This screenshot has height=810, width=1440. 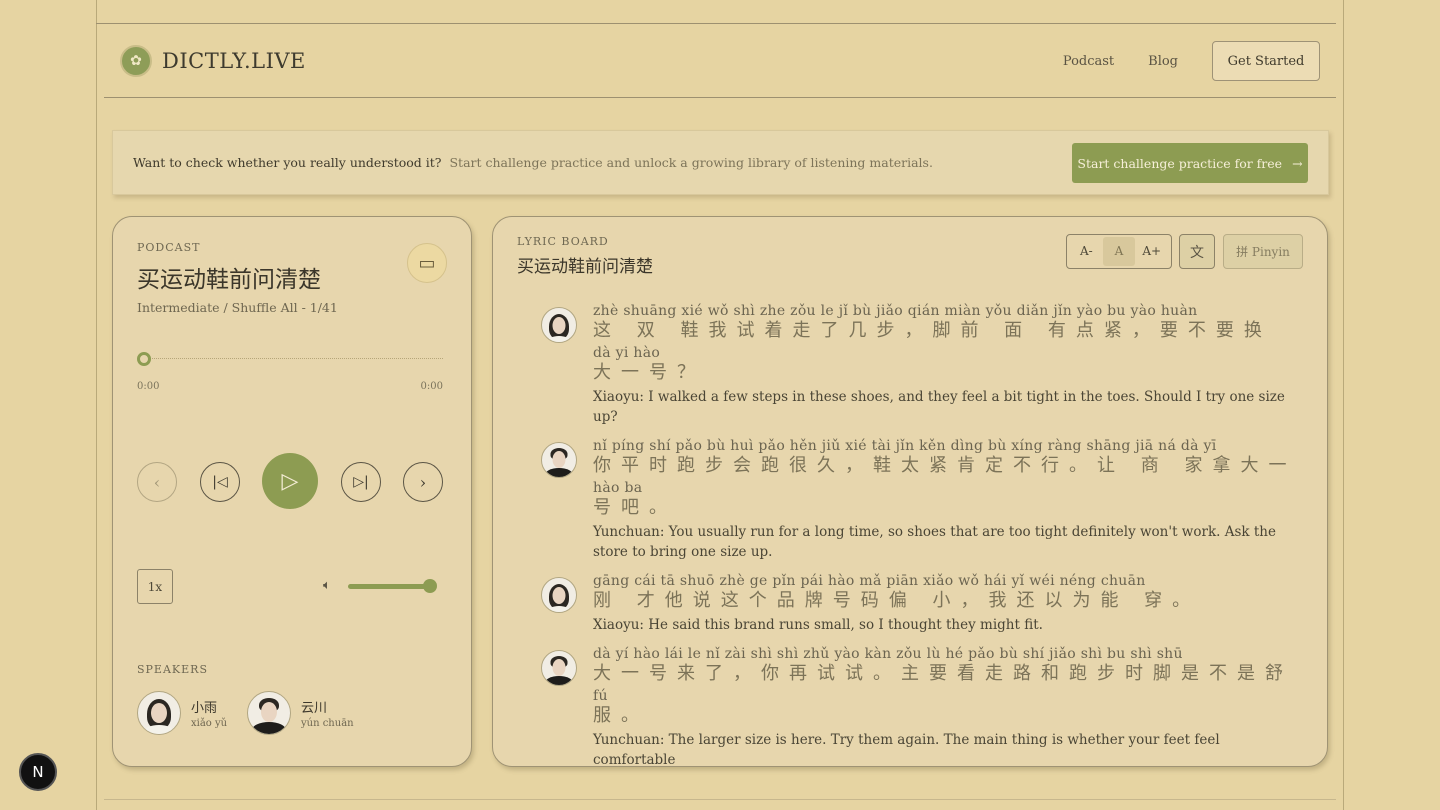 What do you see at coordinates (144, 359) in the screenshot?
I see `progress-knob` at bounding box center [144, 359].